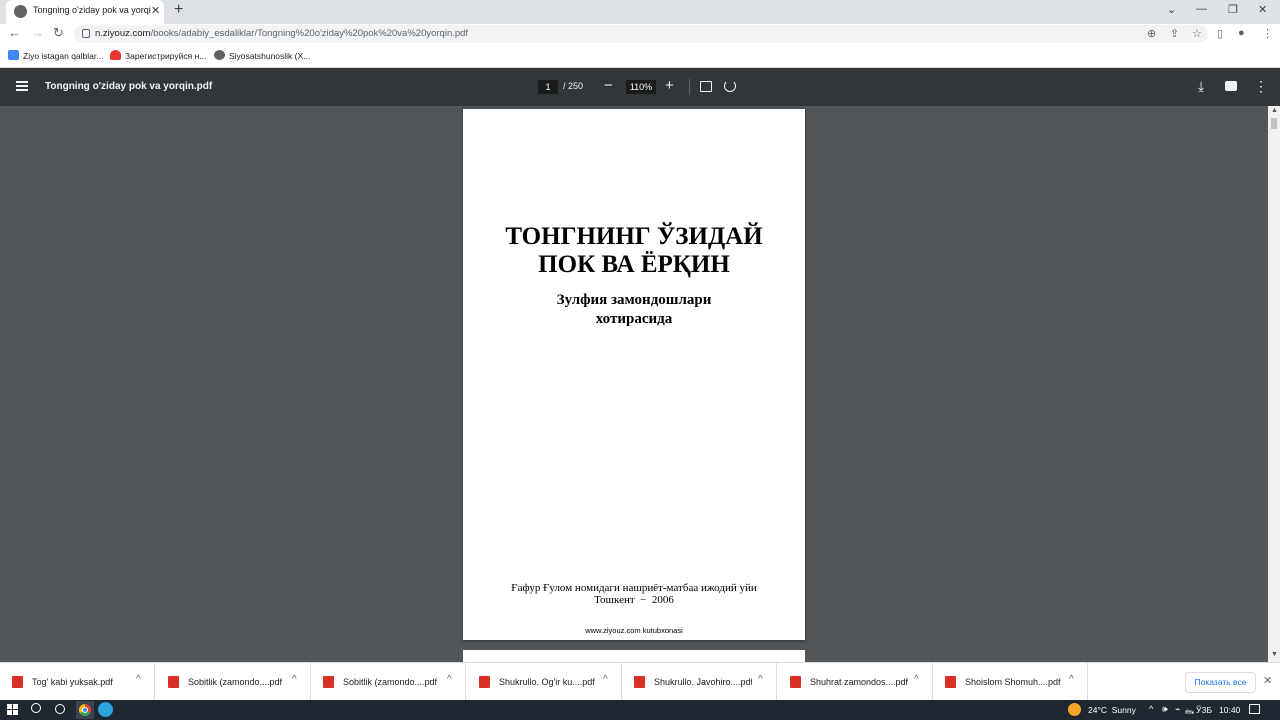 This screenshot has height=720, width=1280. I want to click on windows-start-icon, so click(12, 709).